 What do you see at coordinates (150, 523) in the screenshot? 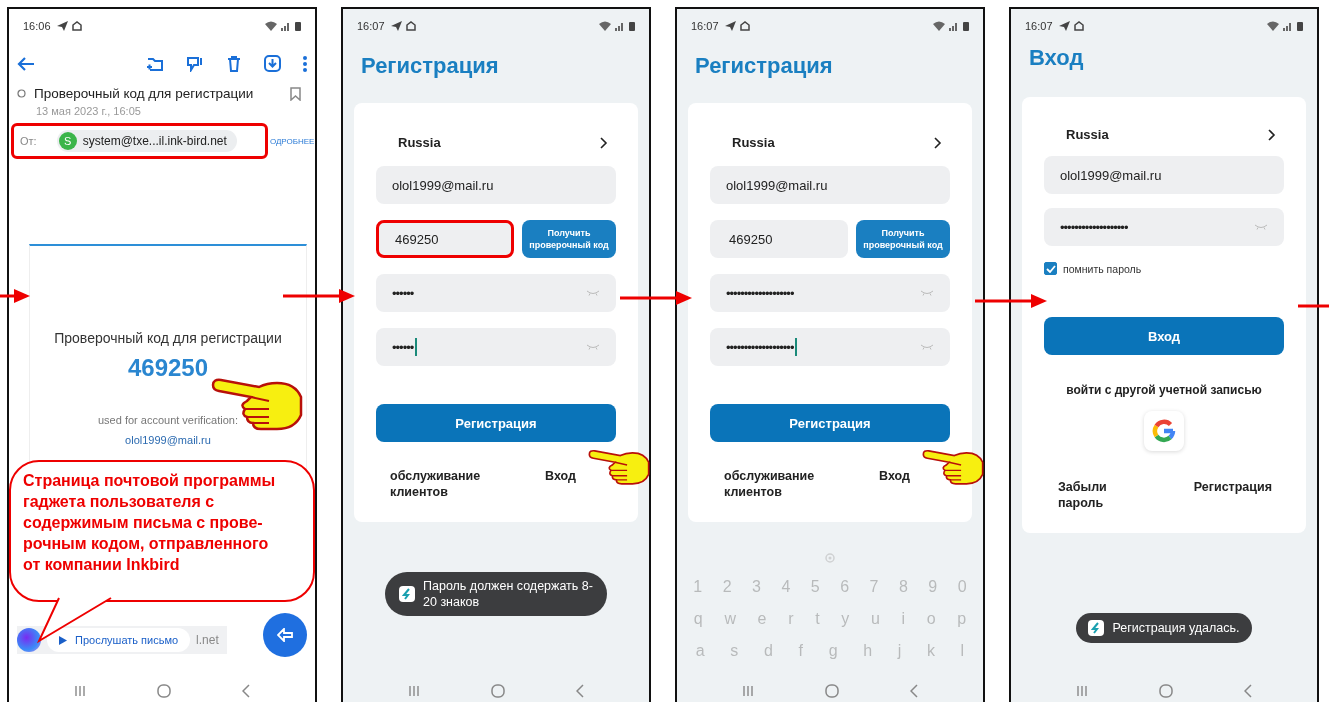
I see `callout-text: Страница почтовой программы гаджета пользователя с содержимым письма с прове-рочным кодом, отправленного от компании Inkbird` at bounding box center [150, 523].